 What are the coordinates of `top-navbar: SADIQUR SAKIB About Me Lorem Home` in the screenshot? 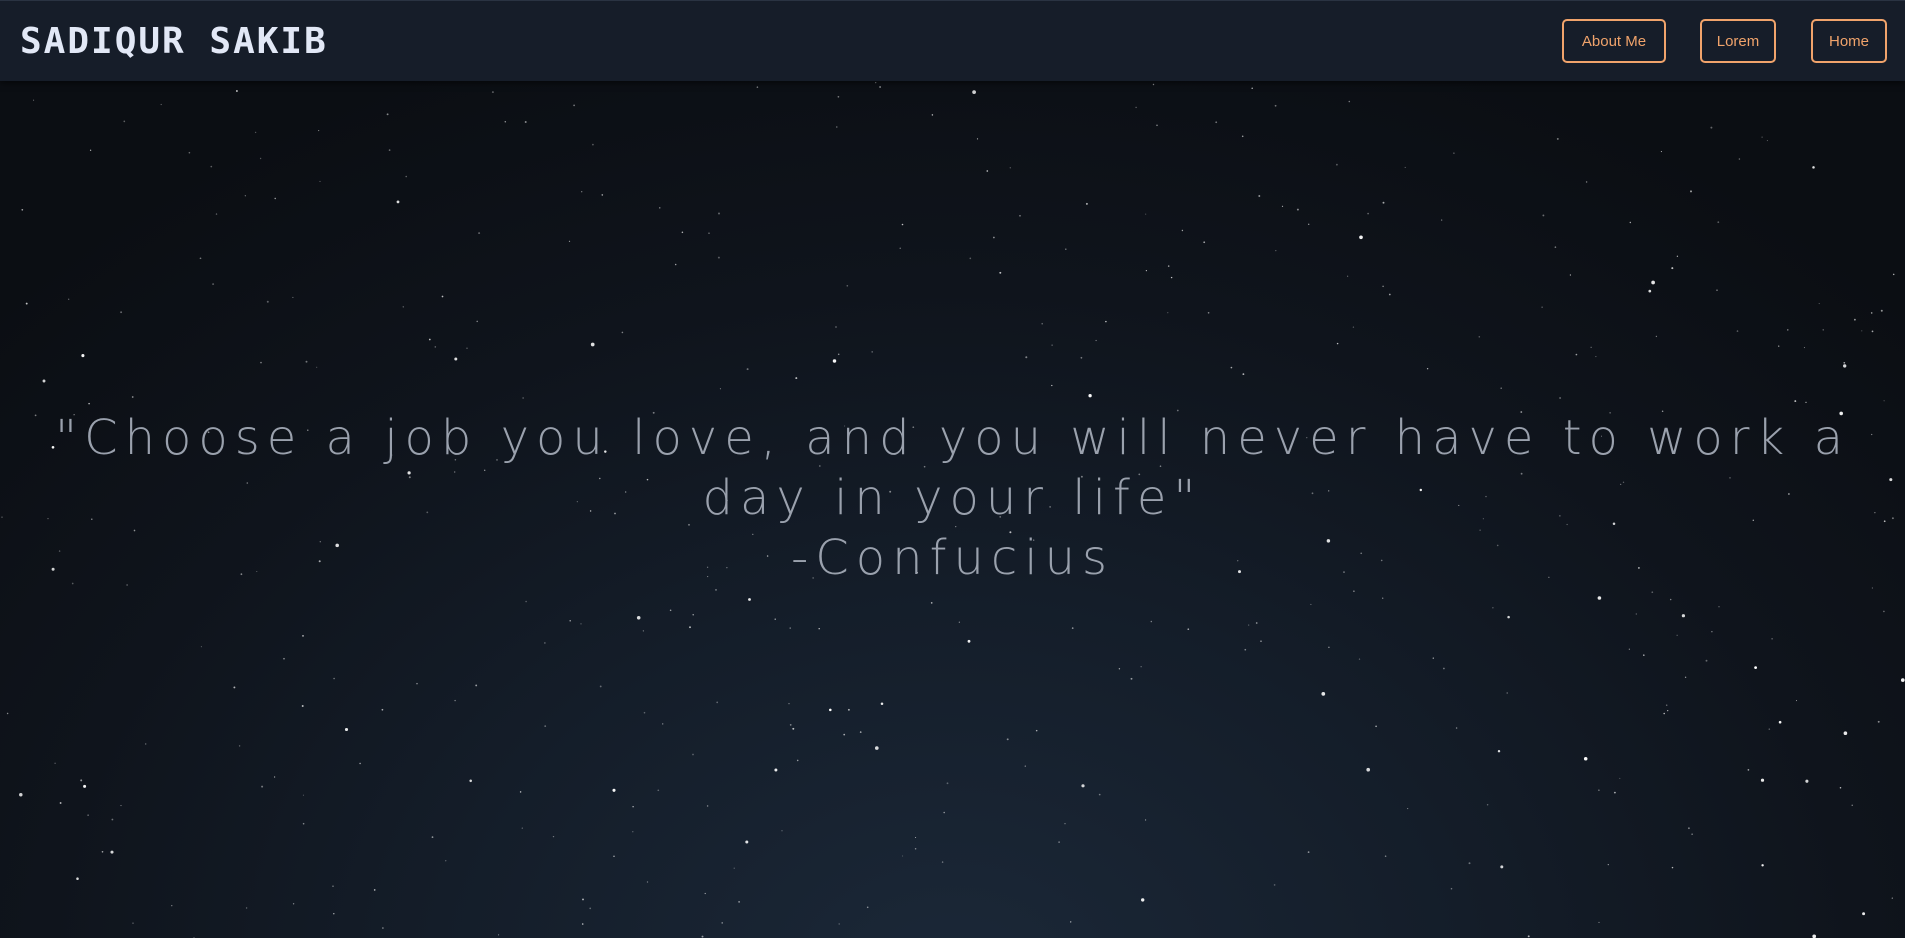 It's located at (952, 40).